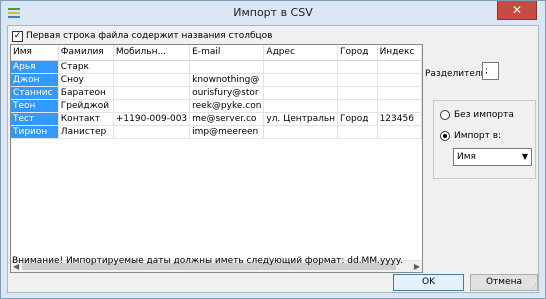 This screenshot has height=299, width=546. I want to click on table-cell: reek@pyke.con, so click(227, 106).